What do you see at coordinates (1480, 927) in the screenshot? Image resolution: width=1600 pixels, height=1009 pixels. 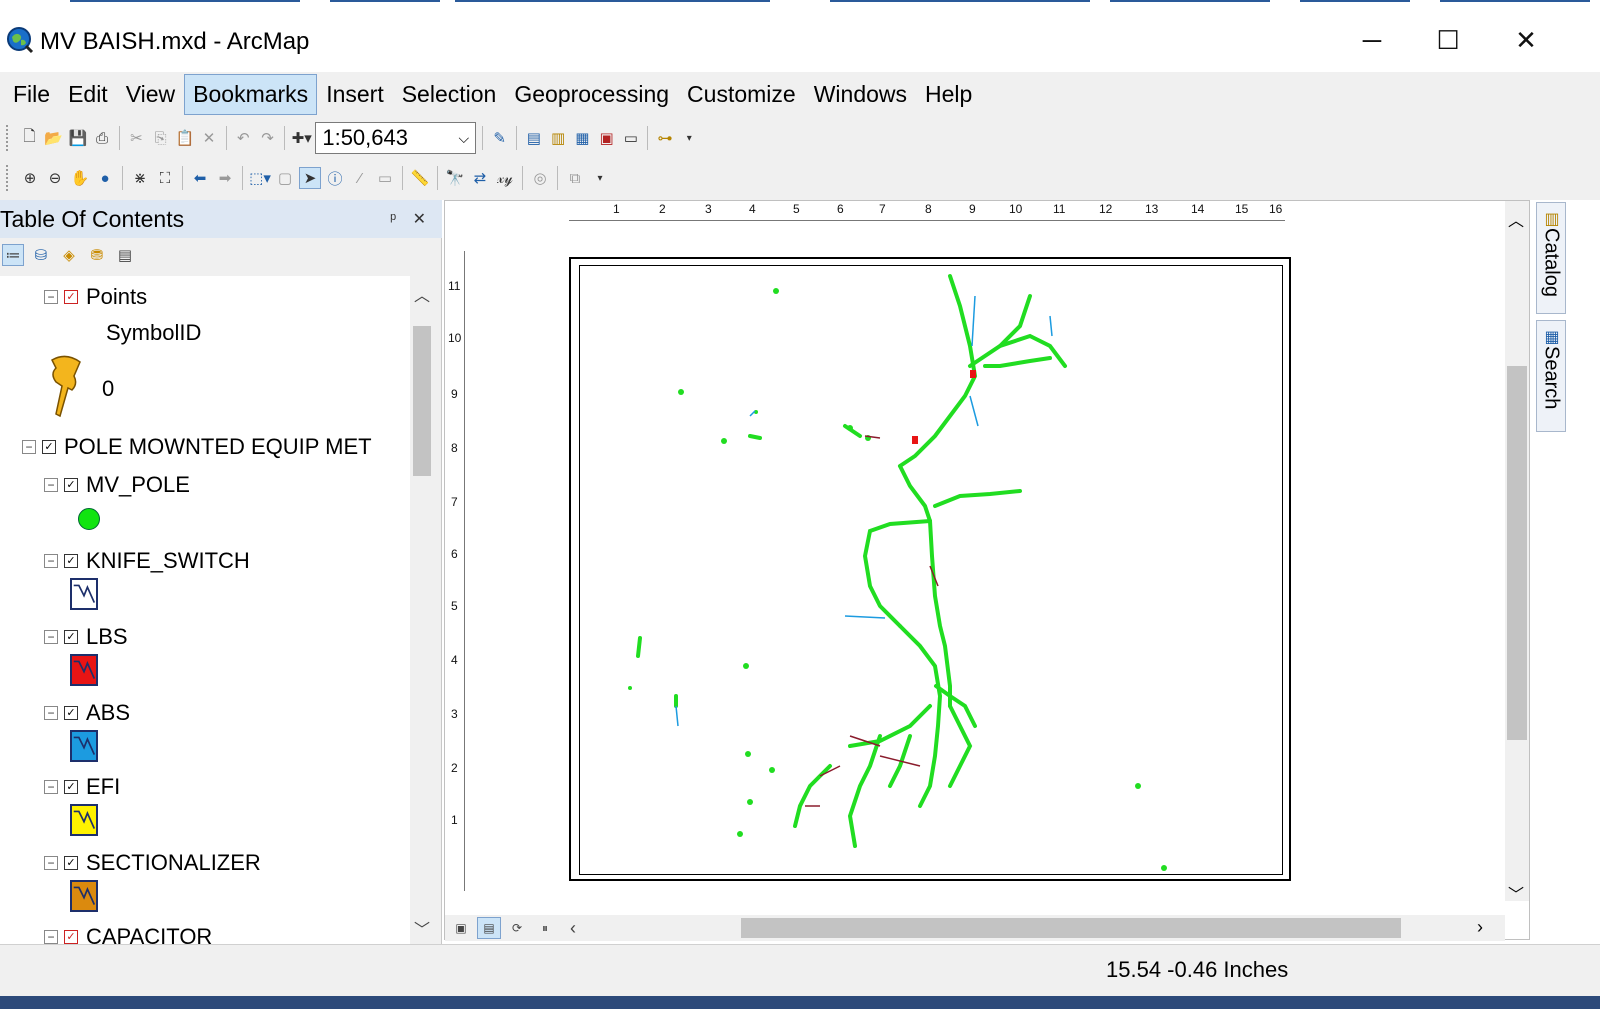 I see `scroll-right-icon: ›` at bounding box center [1480, 927].